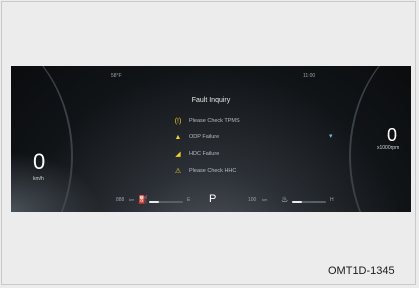 The image size is (419, 288). What do you see at coordinates (132, 199) in the screenshot?
I see `range-unit: km` at bounding box center [132, 199].